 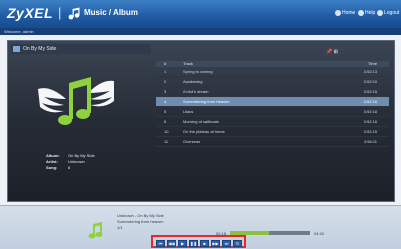 I want to click on prev-icon: ⏮, so click(x=160, y=243).